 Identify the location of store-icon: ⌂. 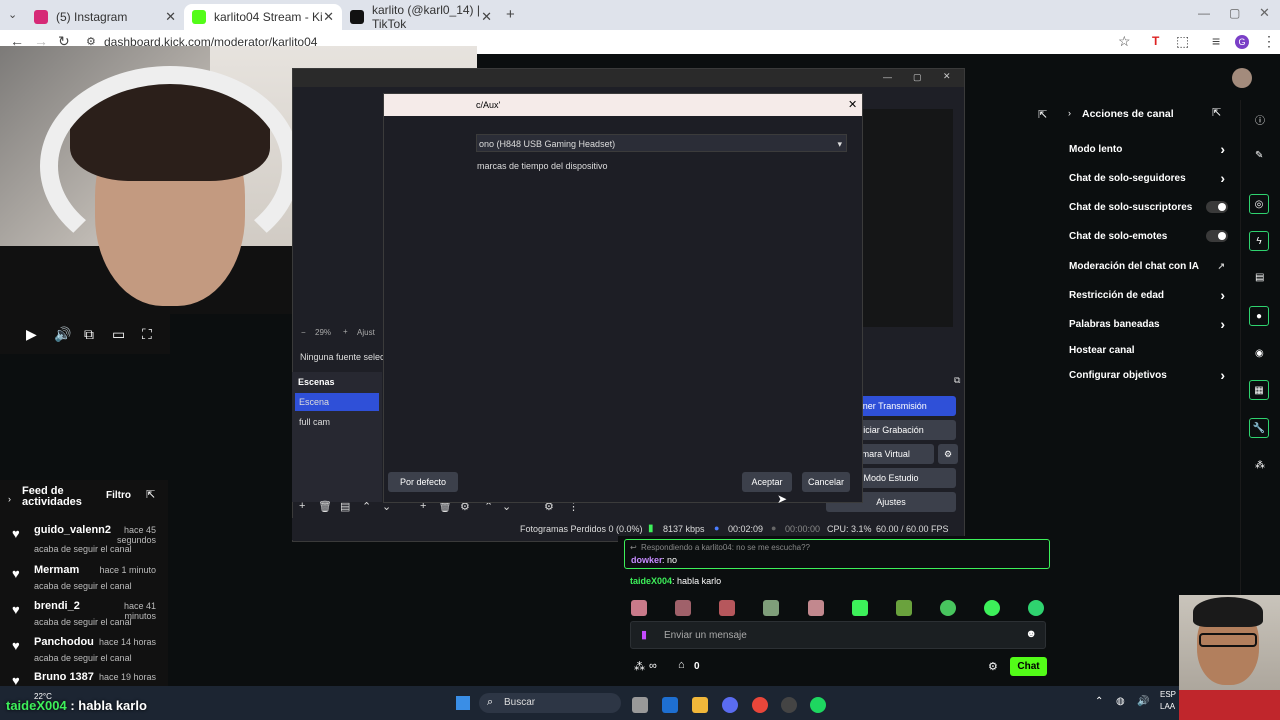
(681, 665).